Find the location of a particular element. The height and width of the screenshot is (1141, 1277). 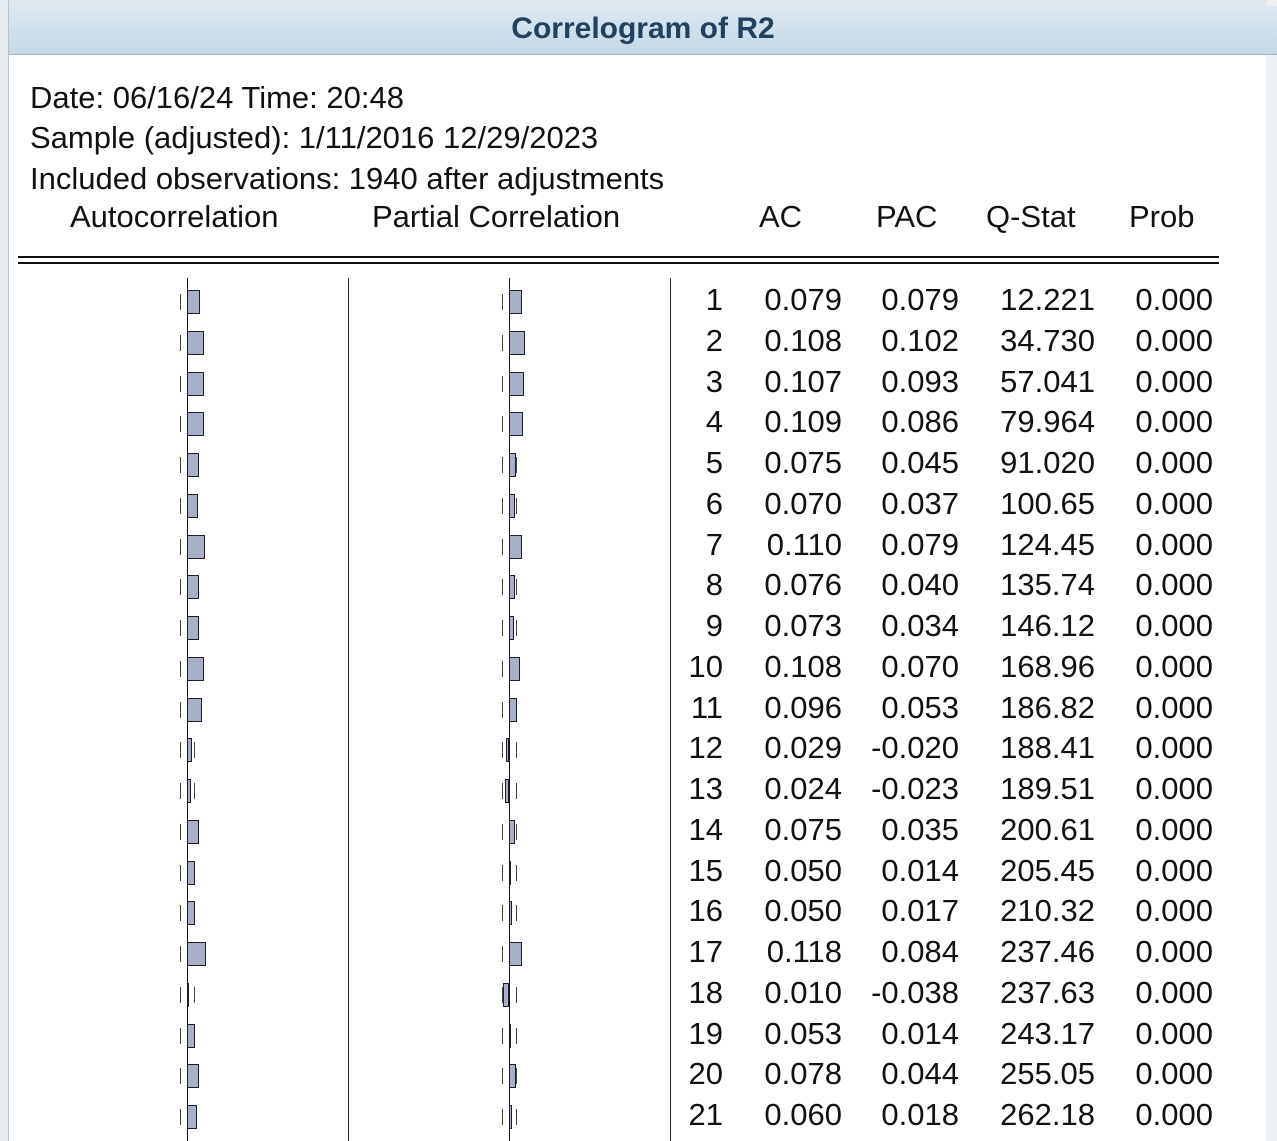

cell-lag: 7 is located at coordinates (714, 544).